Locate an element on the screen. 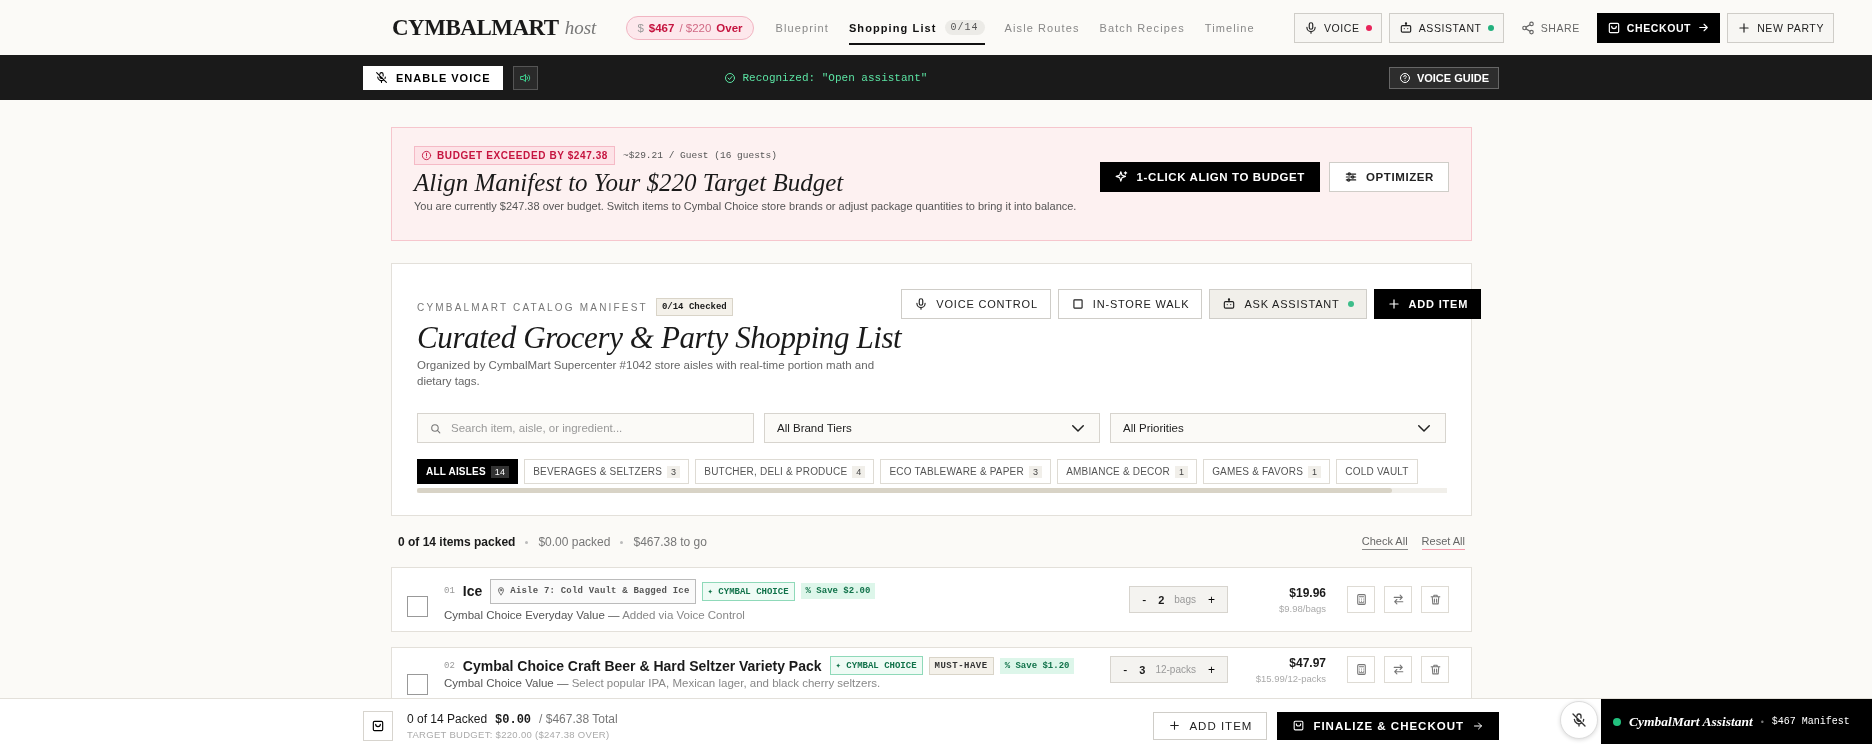 This screenshot has width=1872, height=752. currency-symbol: $ is located at coordinates (640, 27).